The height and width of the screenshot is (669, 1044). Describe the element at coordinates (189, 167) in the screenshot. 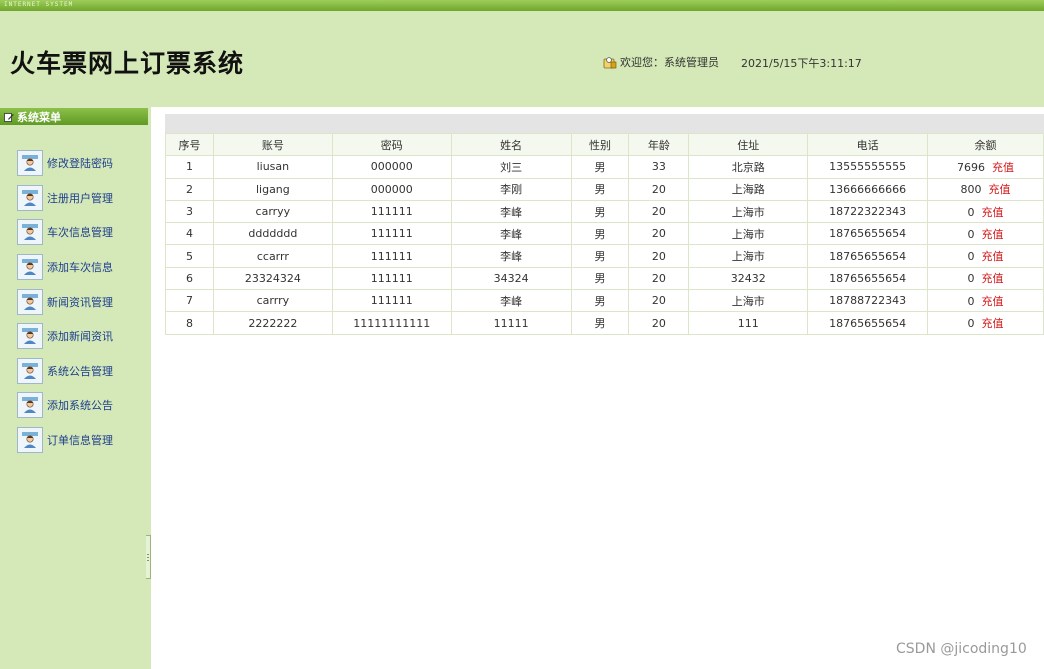

I see `cell-index: 1` at that location.